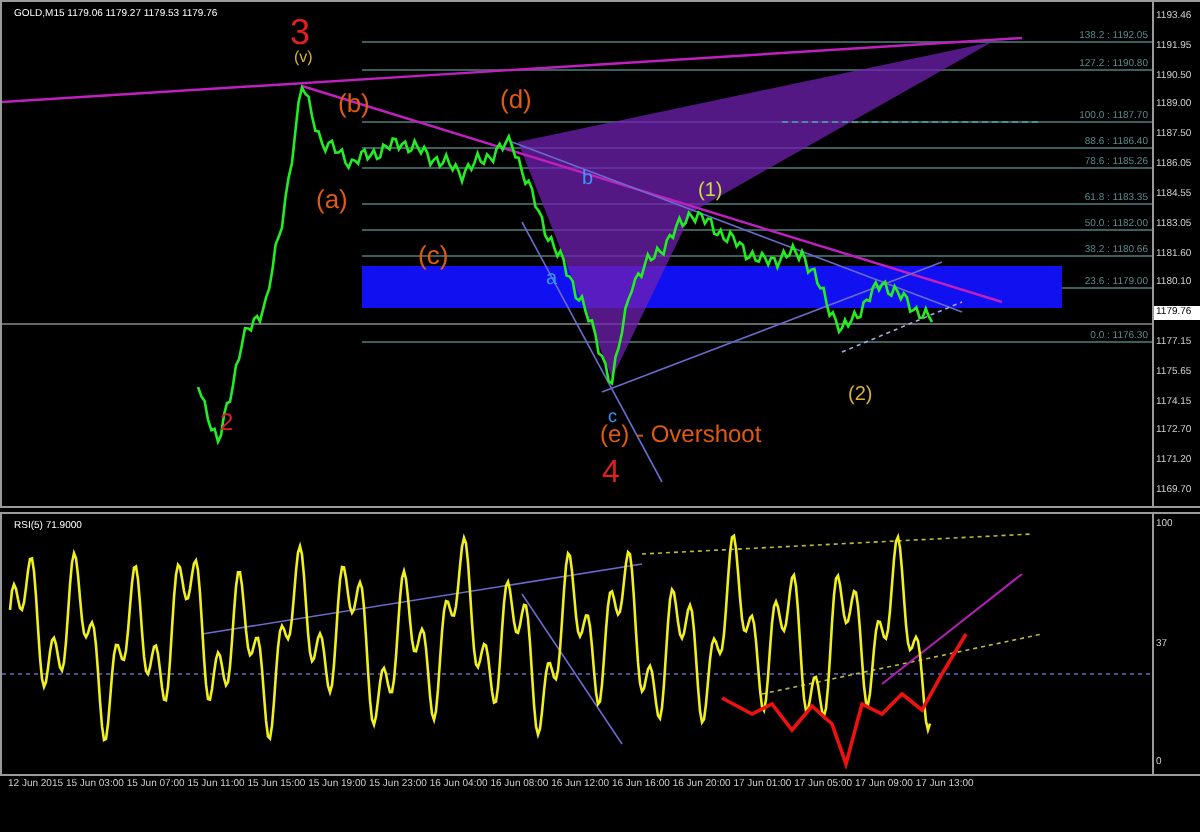 This screenshot has width=1200, height=832. I want to click on wave-label: (d), so click(516, 99).